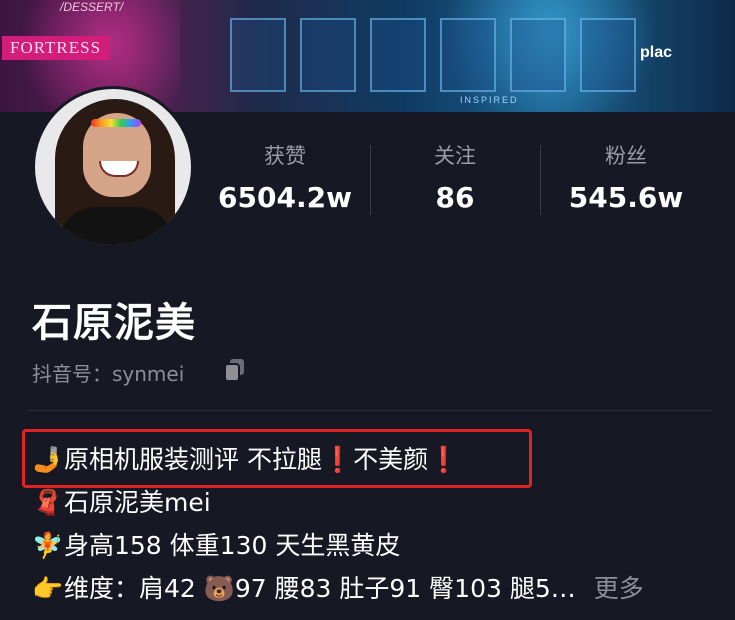  I want to click on stat-following-label: 关注, so click(455, 156).